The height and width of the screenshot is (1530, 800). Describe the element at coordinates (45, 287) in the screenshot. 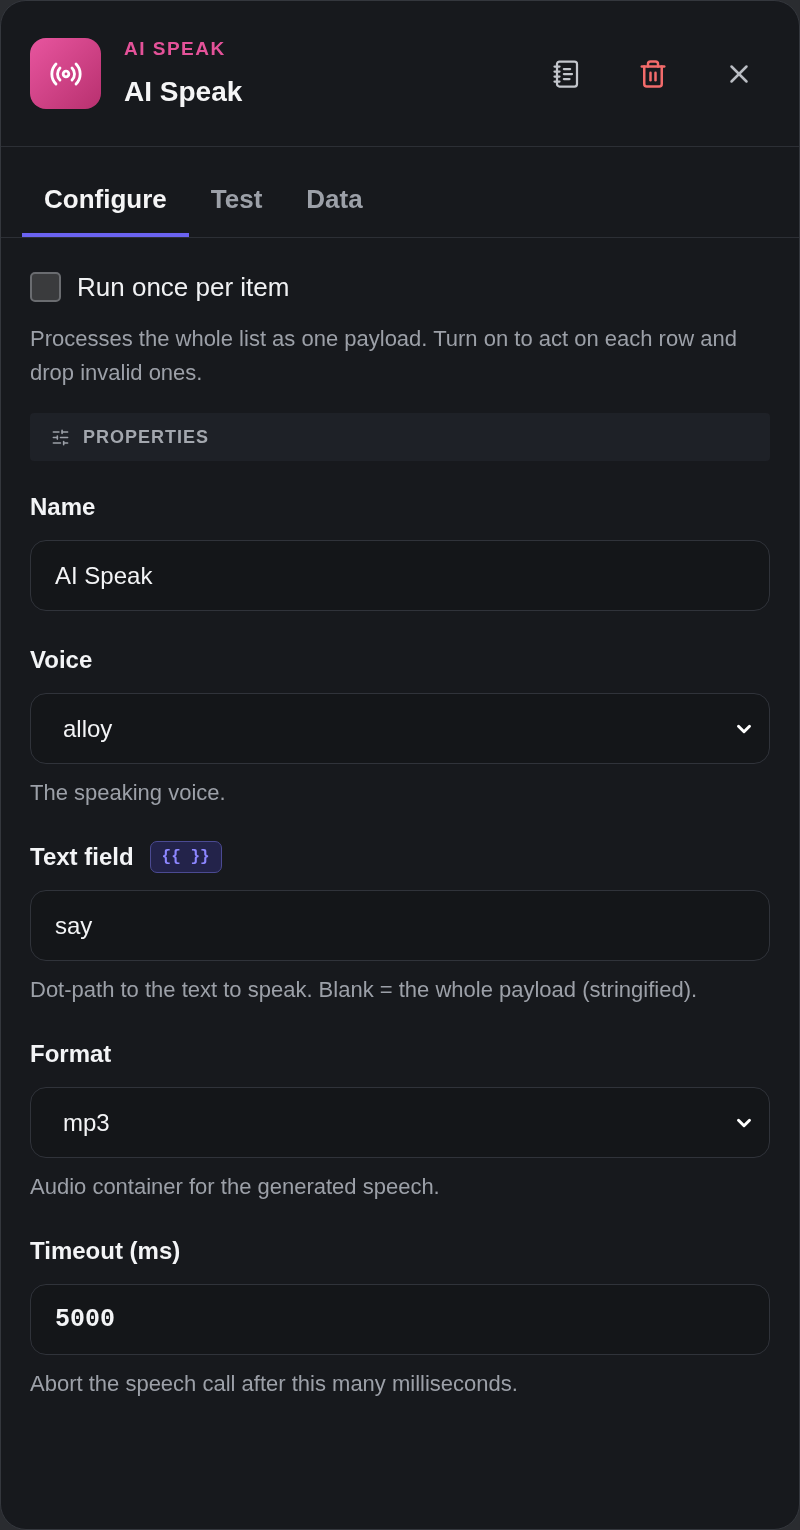

I see `run-once-checkbox` at that location.